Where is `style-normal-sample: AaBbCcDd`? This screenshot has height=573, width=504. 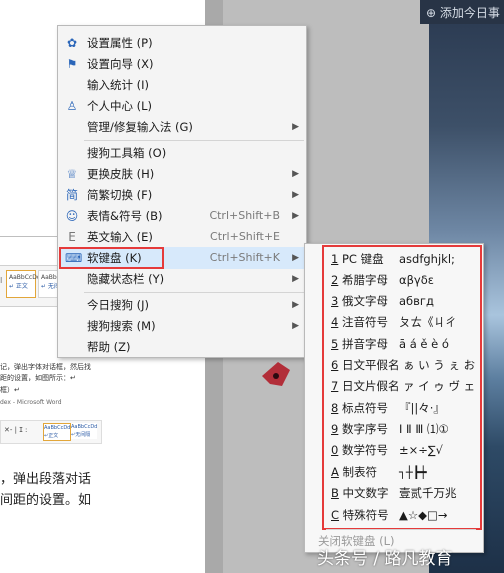
style-normal-sample: AaBbCcDd is located at coordinates (25, 277).